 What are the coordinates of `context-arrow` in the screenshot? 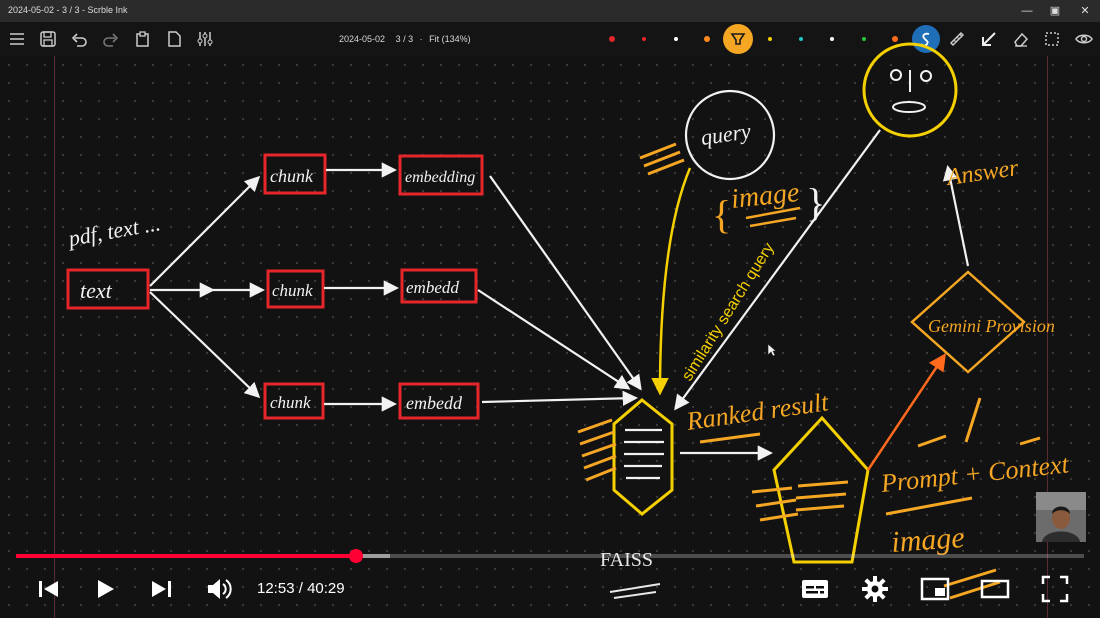 It's located at (906, 412).